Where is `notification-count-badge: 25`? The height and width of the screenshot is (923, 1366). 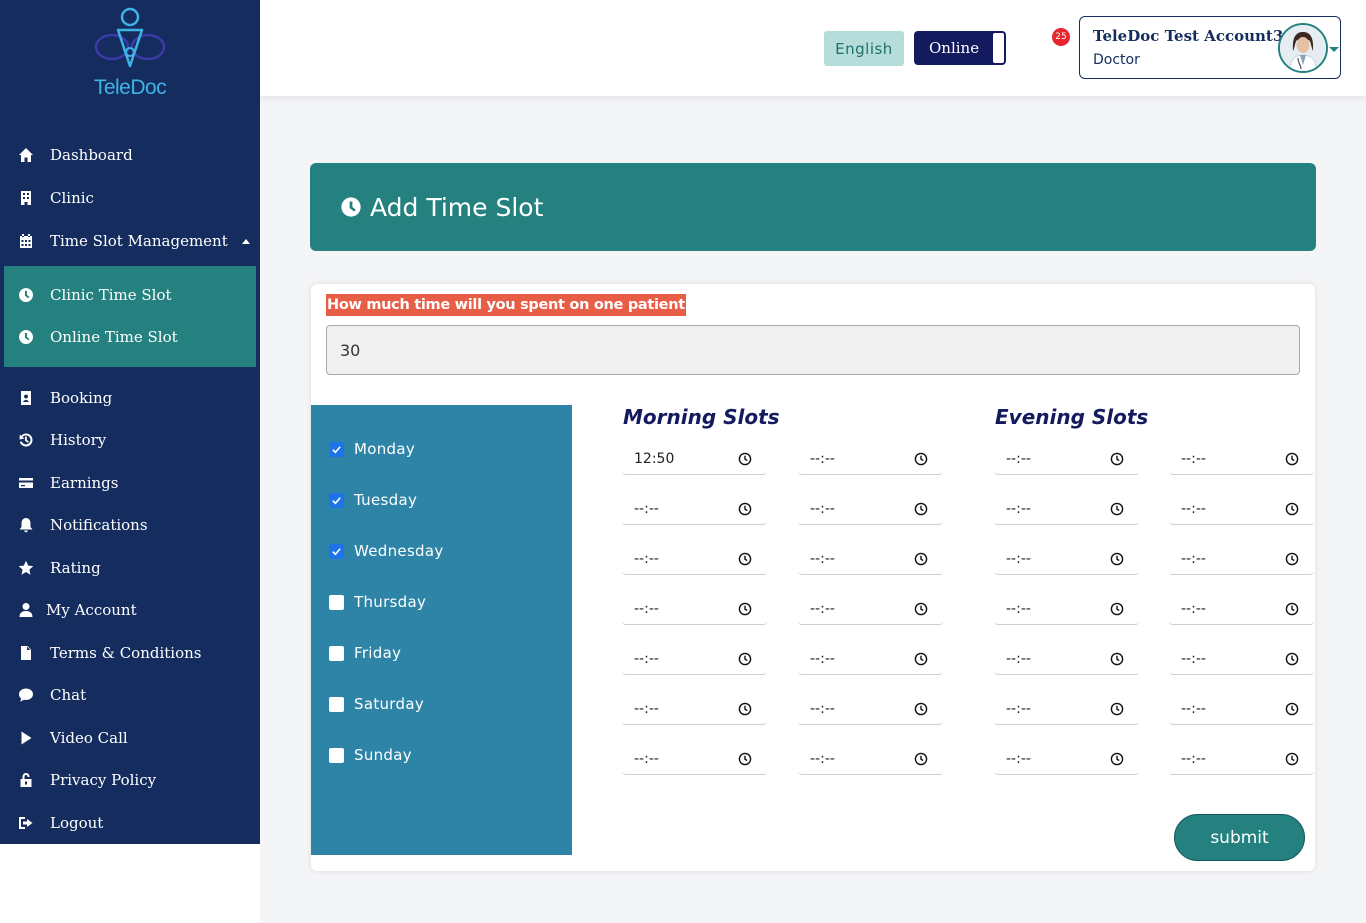 notification-count-badge: 25 is located at coordinates (1061, 37).